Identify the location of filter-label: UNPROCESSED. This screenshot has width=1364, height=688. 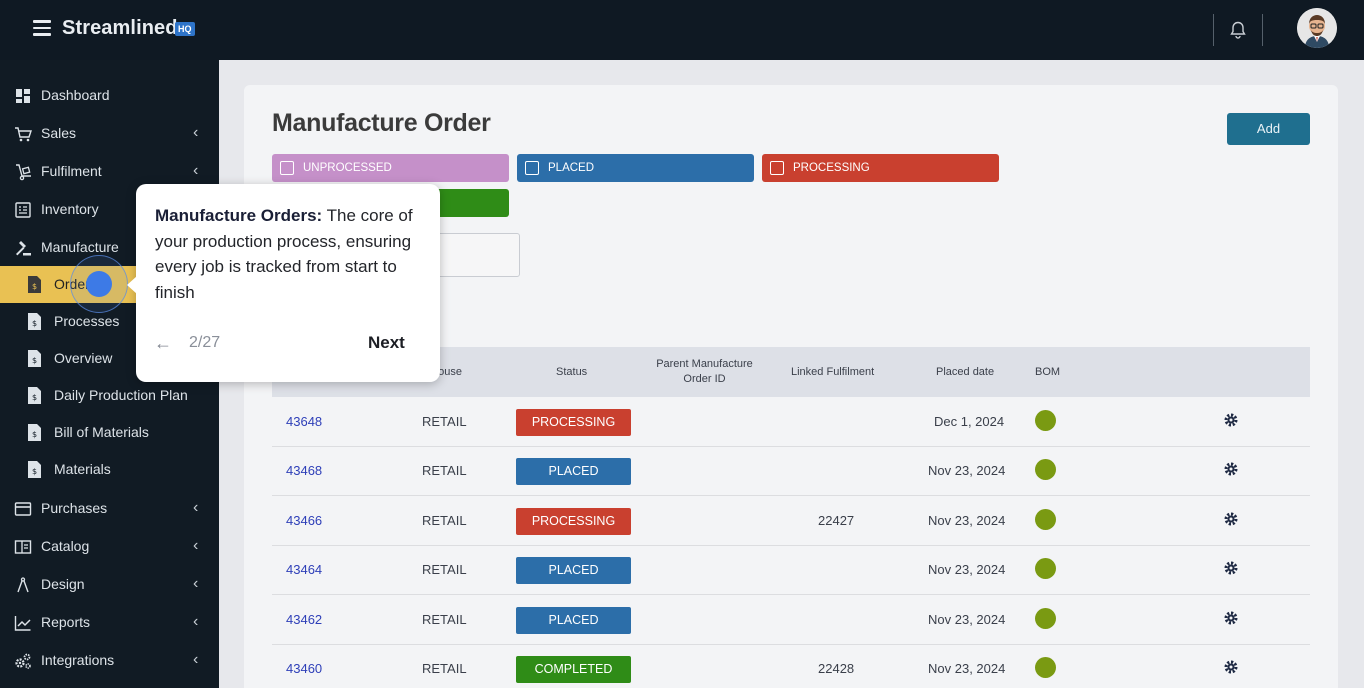
(347, 168).